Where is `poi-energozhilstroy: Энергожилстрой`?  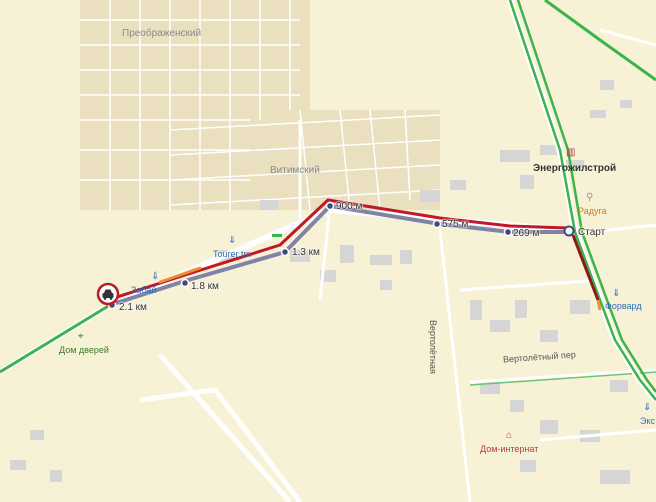
poi-energozhilstroy: Энергожилстрой is located at coordinates (574, 169).